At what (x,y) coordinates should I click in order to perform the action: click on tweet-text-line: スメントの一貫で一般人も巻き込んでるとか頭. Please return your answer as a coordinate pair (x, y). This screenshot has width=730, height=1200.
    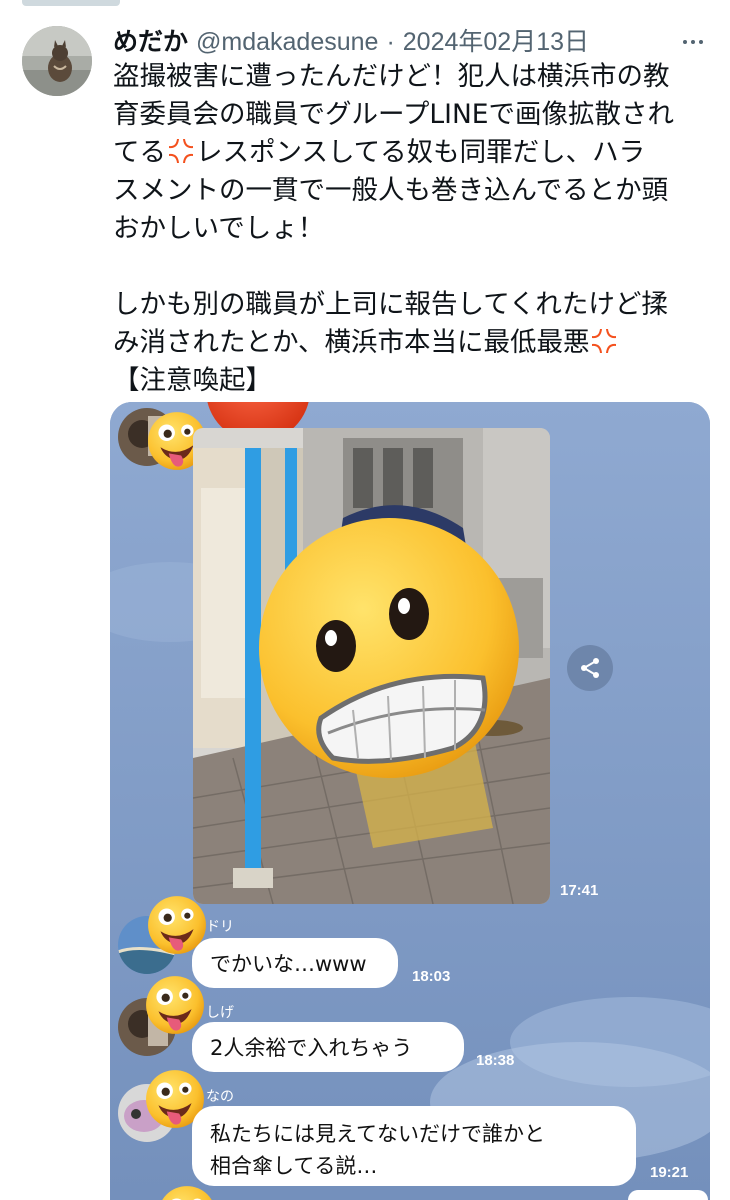
    Looking at the image, I should click on (391, 190).